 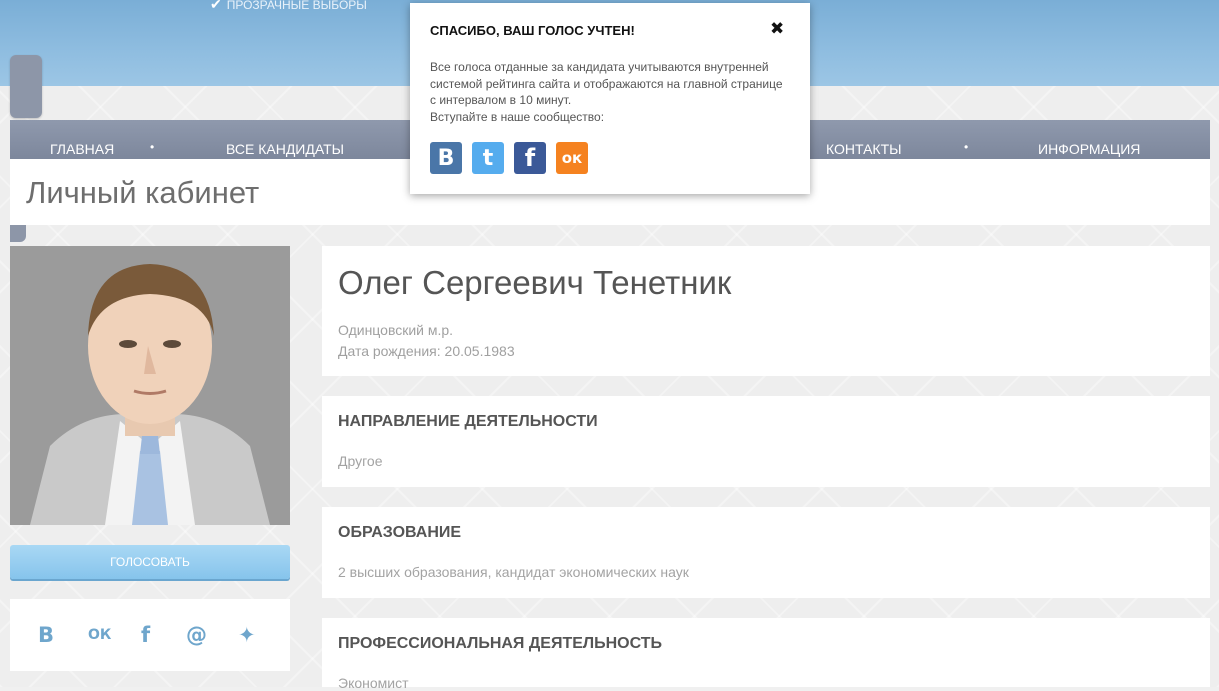 What do you see at coordinates (488, 158) in the screenshot?
I see `twitter-icon: t` at bounding box center [488, 158].